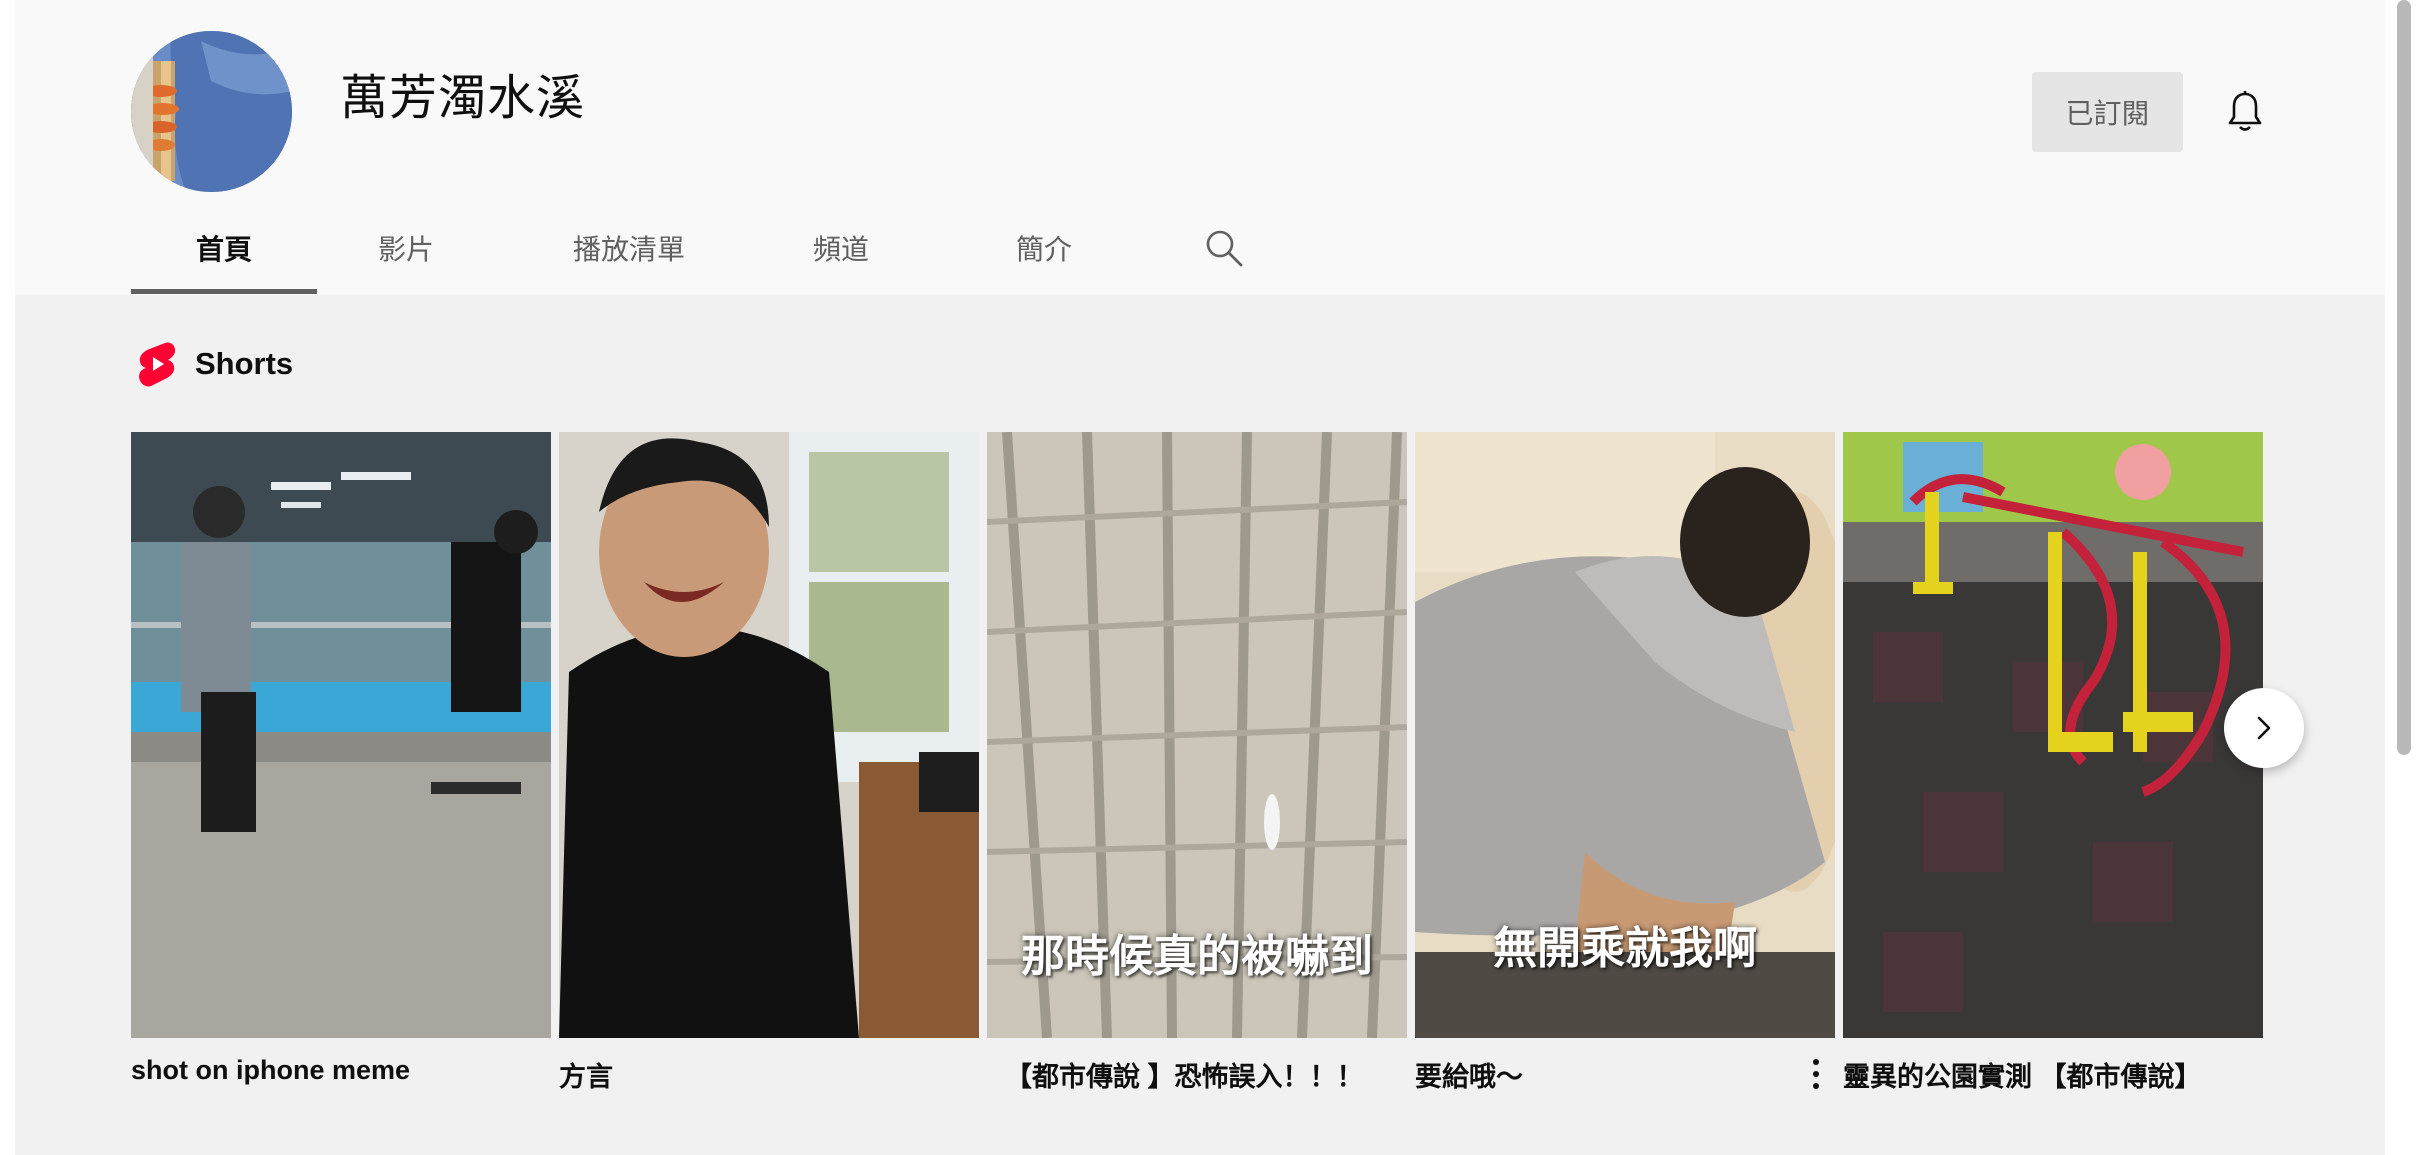 This screenshot has width=2416, height=1155. What do you see at coordinates (1043, 249) in the screenshot?
I see `tab-label: 簡介` at bounding box center [1043, 249].